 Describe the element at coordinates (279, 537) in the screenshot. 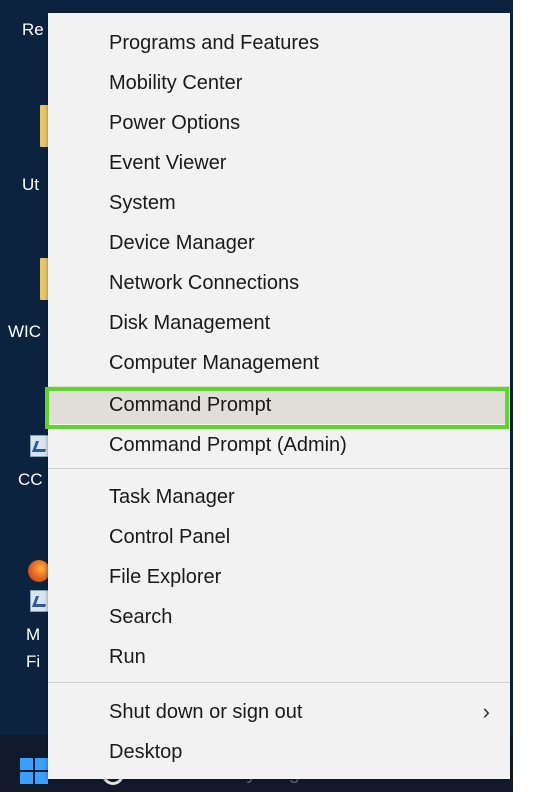

I see `menu-item-control-panel: Control Panel` at that location.